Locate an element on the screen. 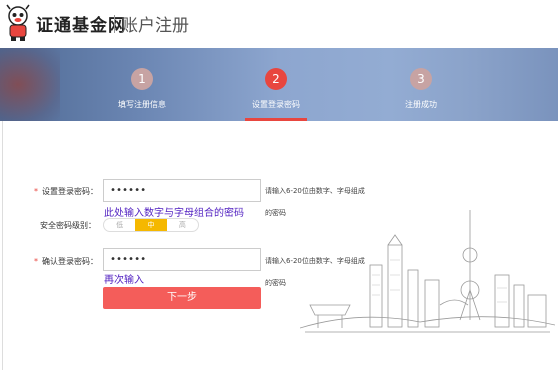 The width and height of the screenshot is (558, 370). confirm-label-row: * 确认登录密码： is located at coordinates (66, 261).